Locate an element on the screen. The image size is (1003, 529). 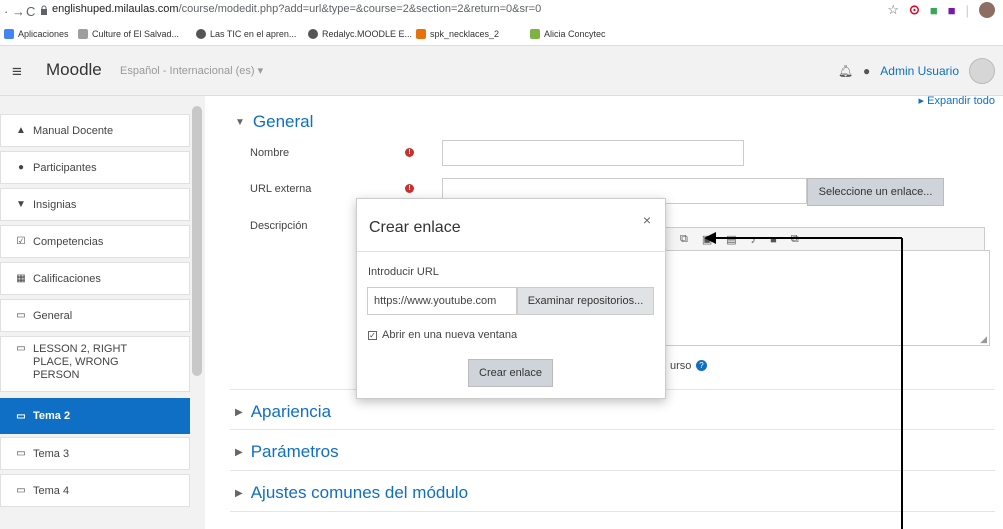
section-ajustes-header: ▶ Ajustes comunes del módulo is located at coordinates (351, 493).